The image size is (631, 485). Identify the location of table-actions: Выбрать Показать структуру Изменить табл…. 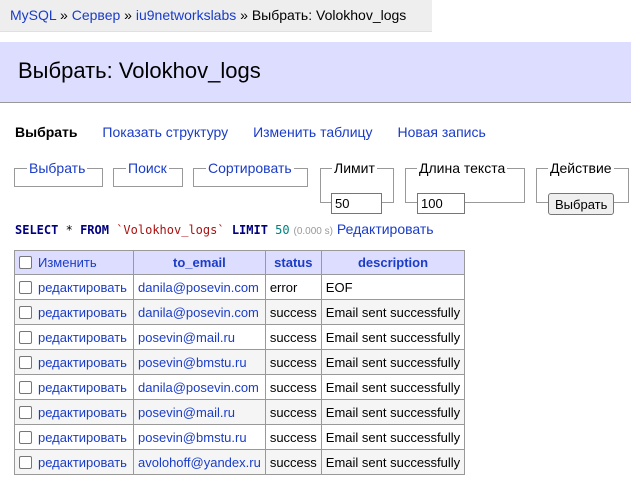
(261, 132).